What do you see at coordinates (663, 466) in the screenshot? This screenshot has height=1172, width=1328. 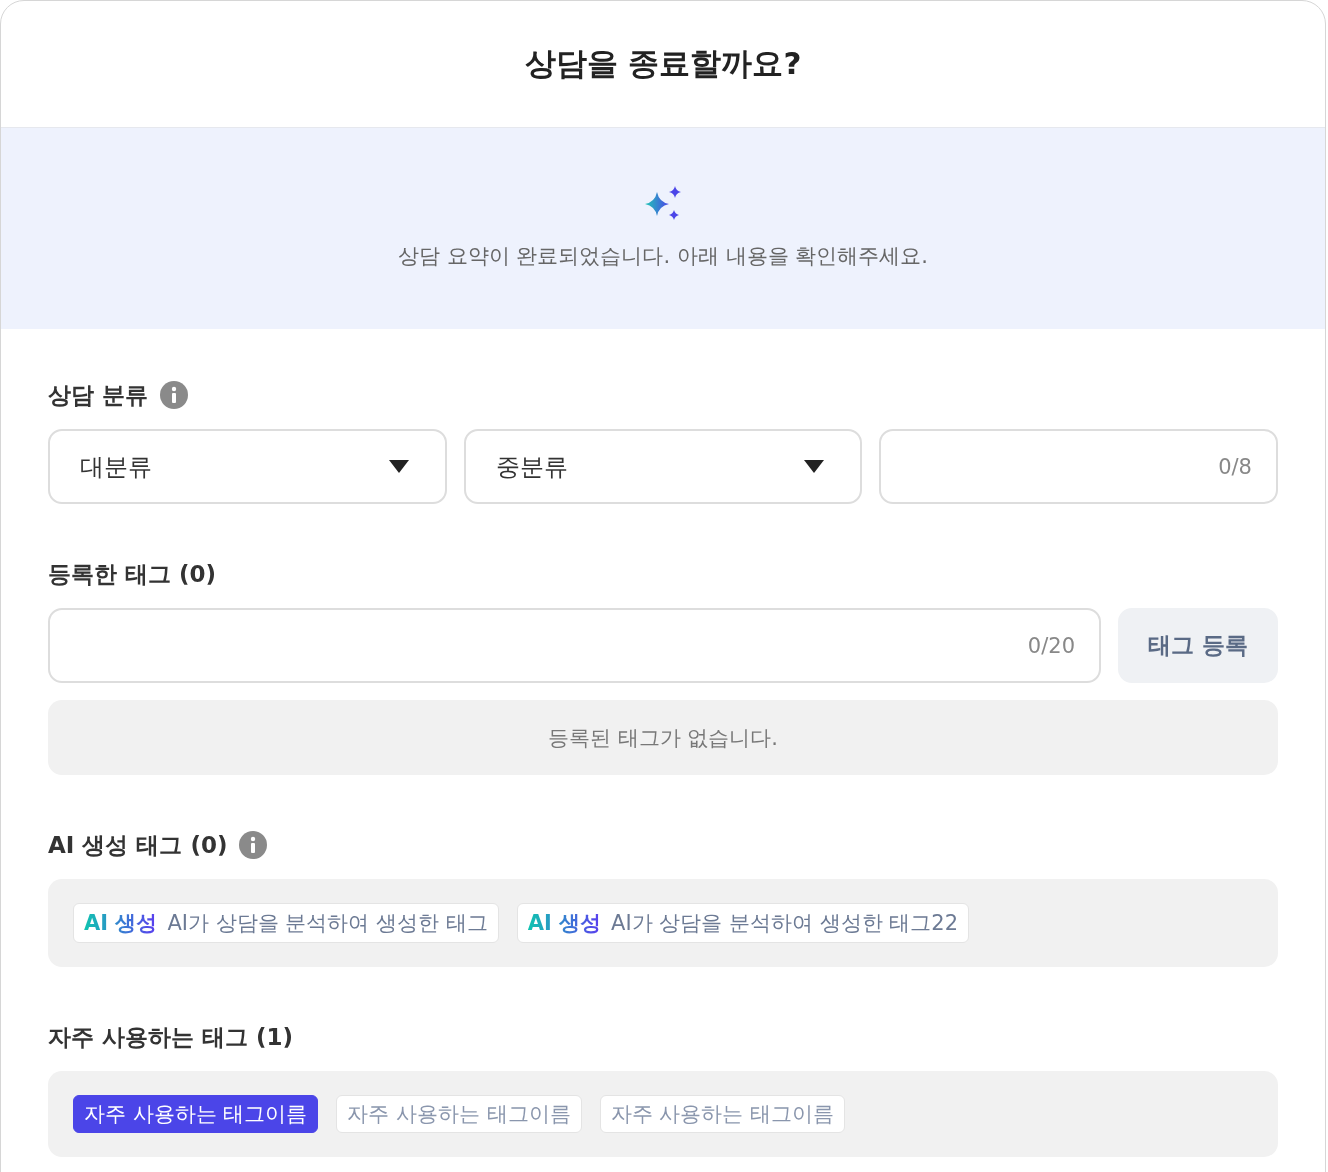 I see `category-dropdown: 중분류` at bounding box center [663, 466].